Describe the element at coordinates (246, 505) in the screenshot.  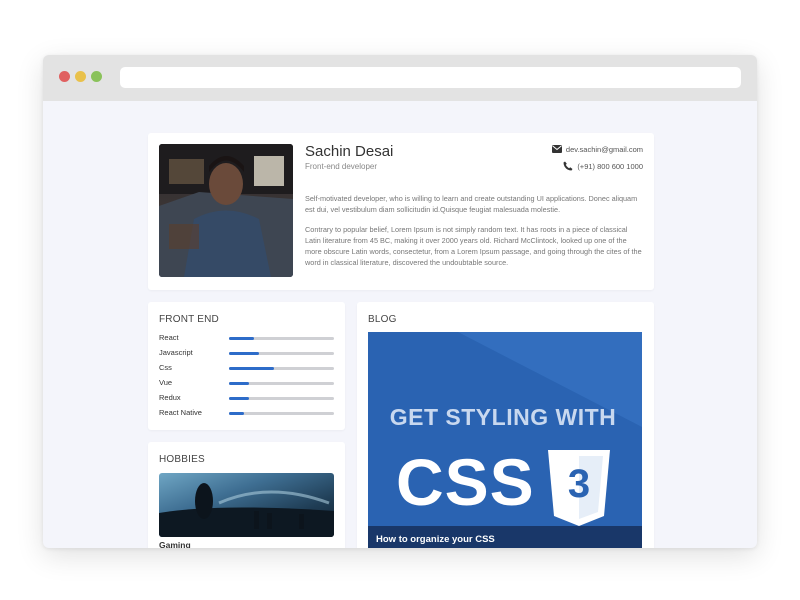
I see `gaming-image` at that location.